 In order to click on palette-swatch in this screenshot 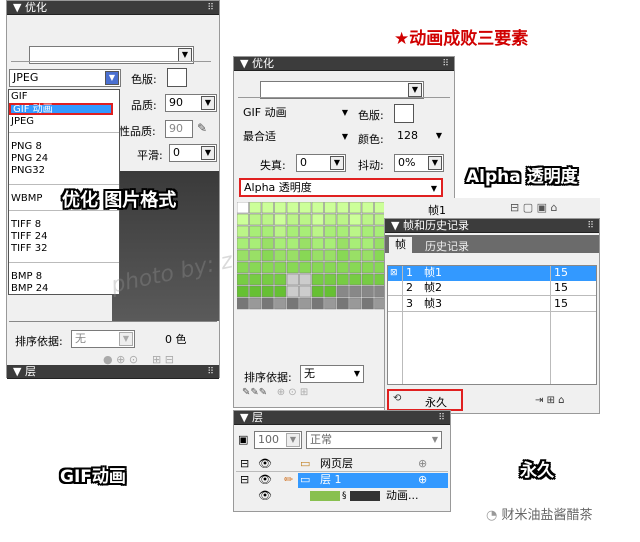, I will do `click(177, 77)`.